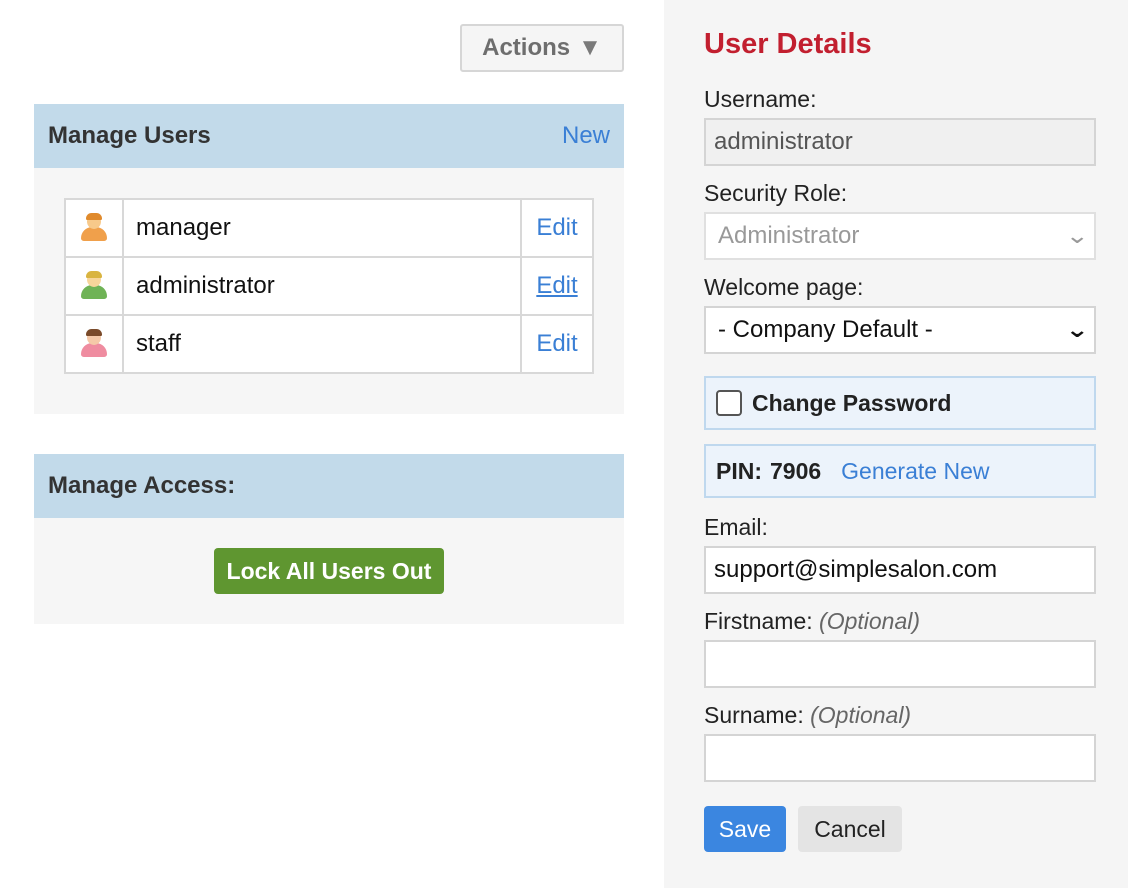 This screenshot has height=888, width=1128. What do you see at coordinates (812, 621) in the screenshot?
I see `firstname-label: Firstname: (Optional)` at bounding box center [812, 621].